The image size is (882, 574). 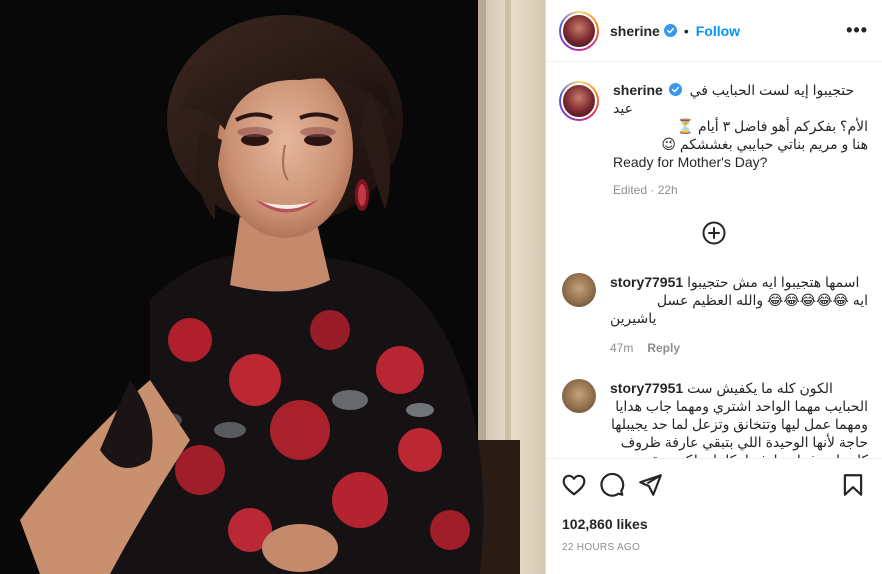 I want to click on more-options-icon: •••, so click(x=857, y=30).